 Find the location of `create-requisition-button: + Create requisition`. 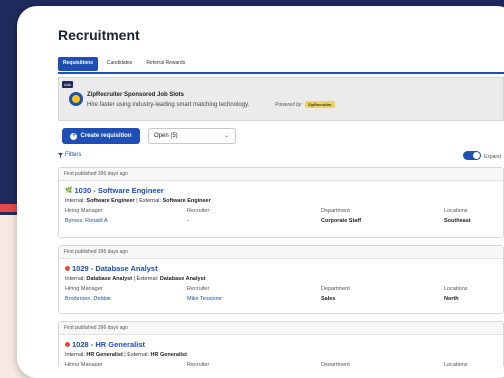

create-requisition-button: + Create requisition is located at coordinates (101, 136).